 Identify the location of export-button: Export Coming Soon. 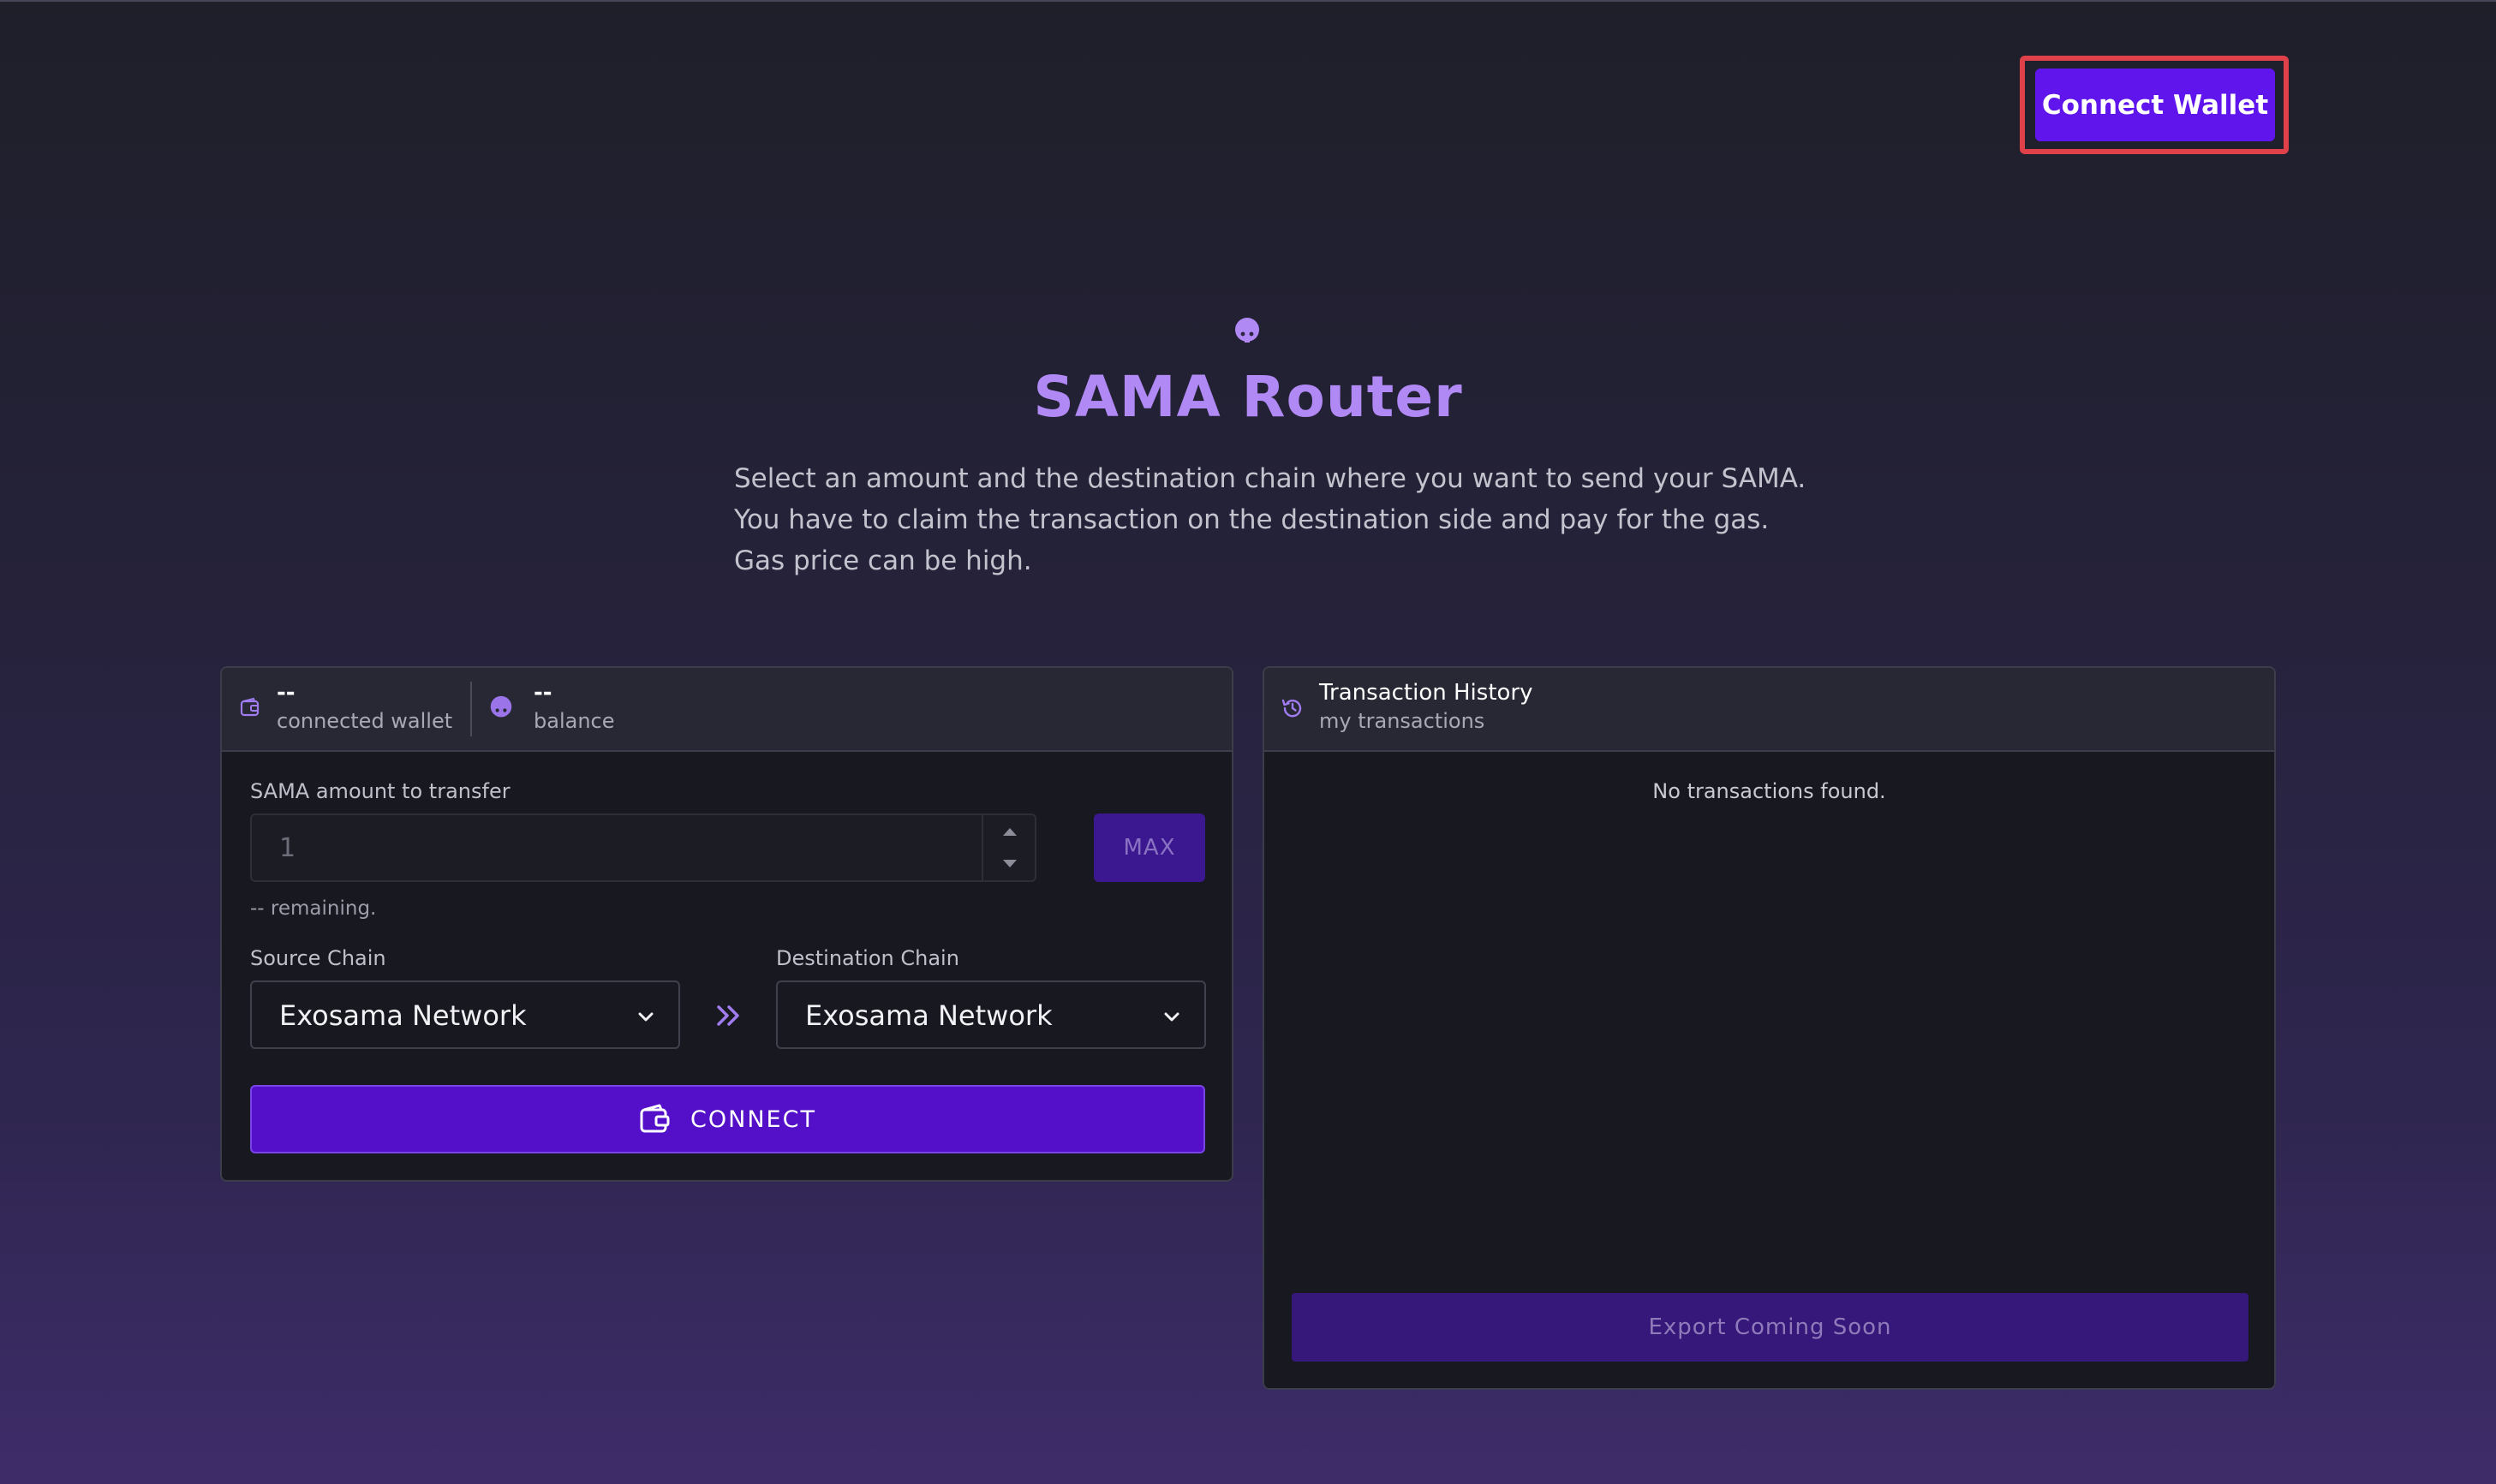
(1770, 1327).